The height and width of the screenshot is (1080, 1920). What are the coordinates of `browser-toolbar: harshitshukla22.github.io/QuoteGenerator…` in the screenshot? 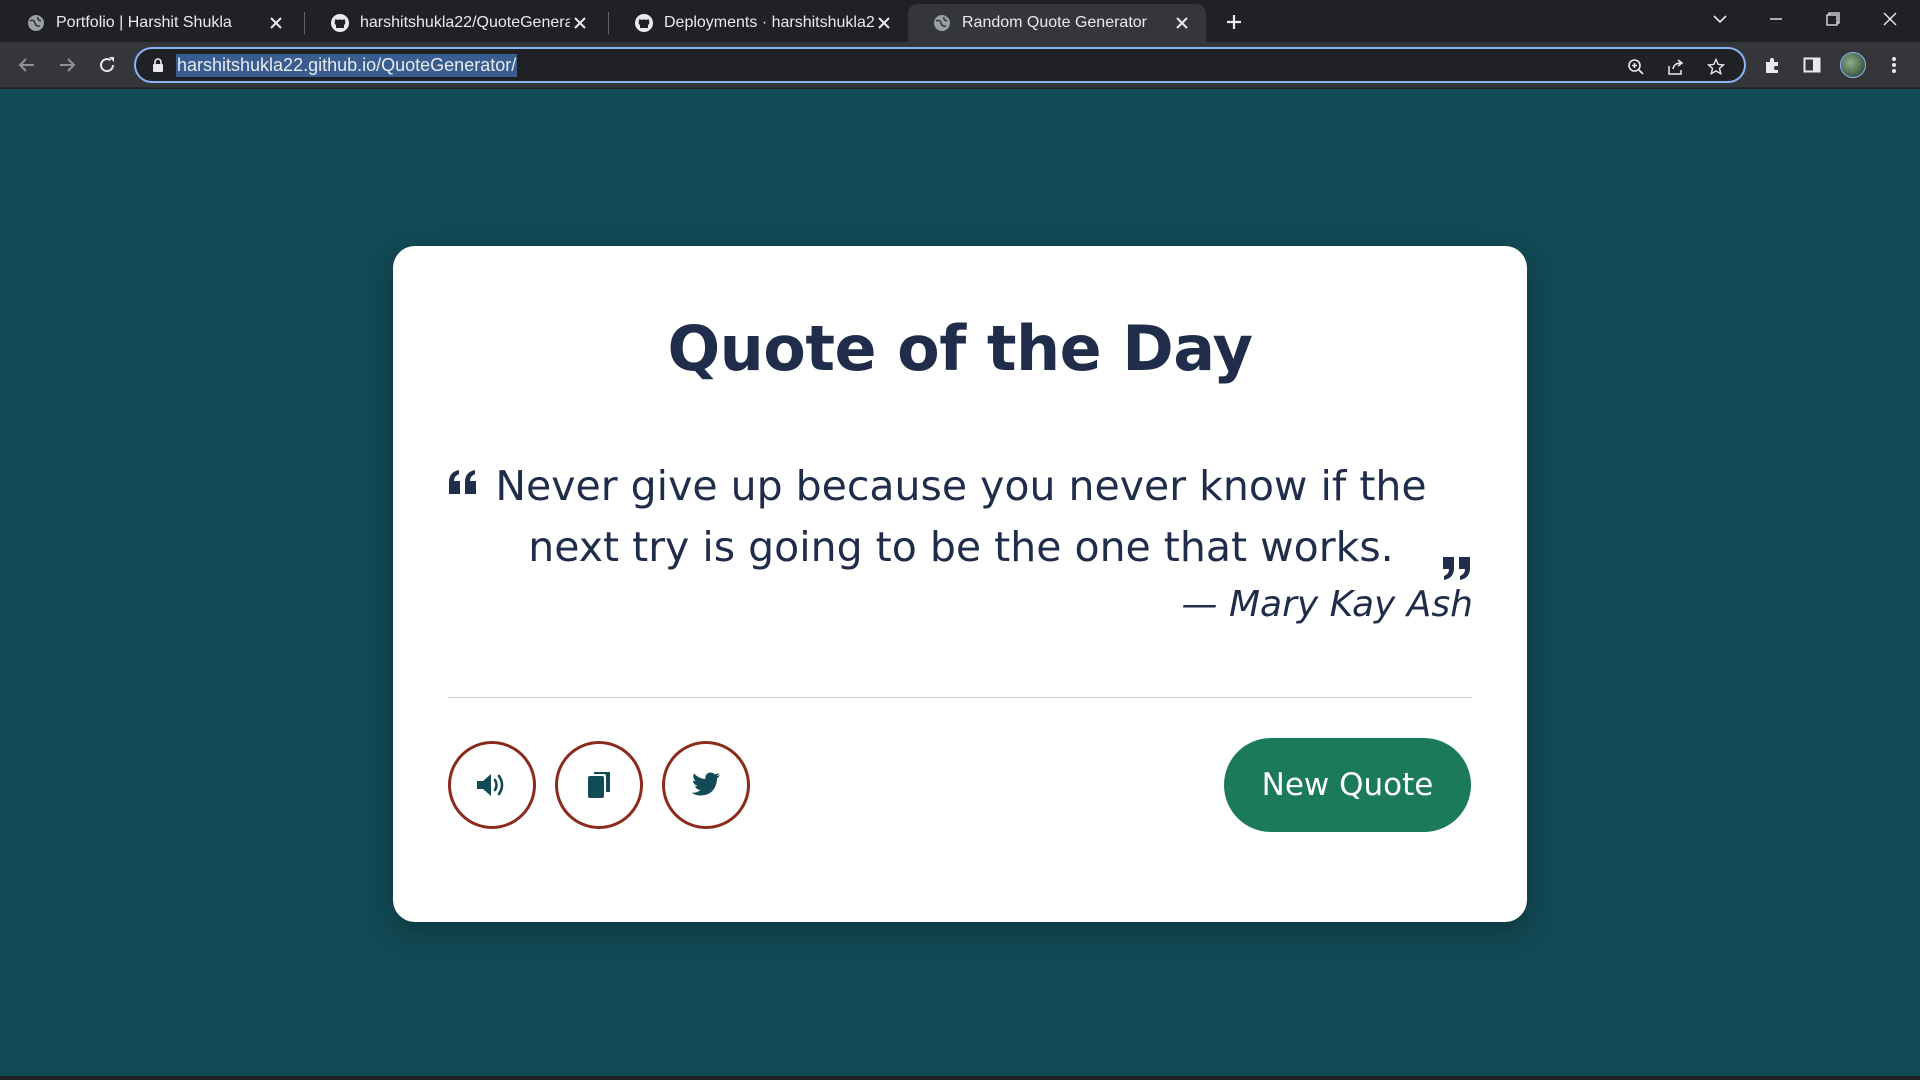 It's located at (960, 65).